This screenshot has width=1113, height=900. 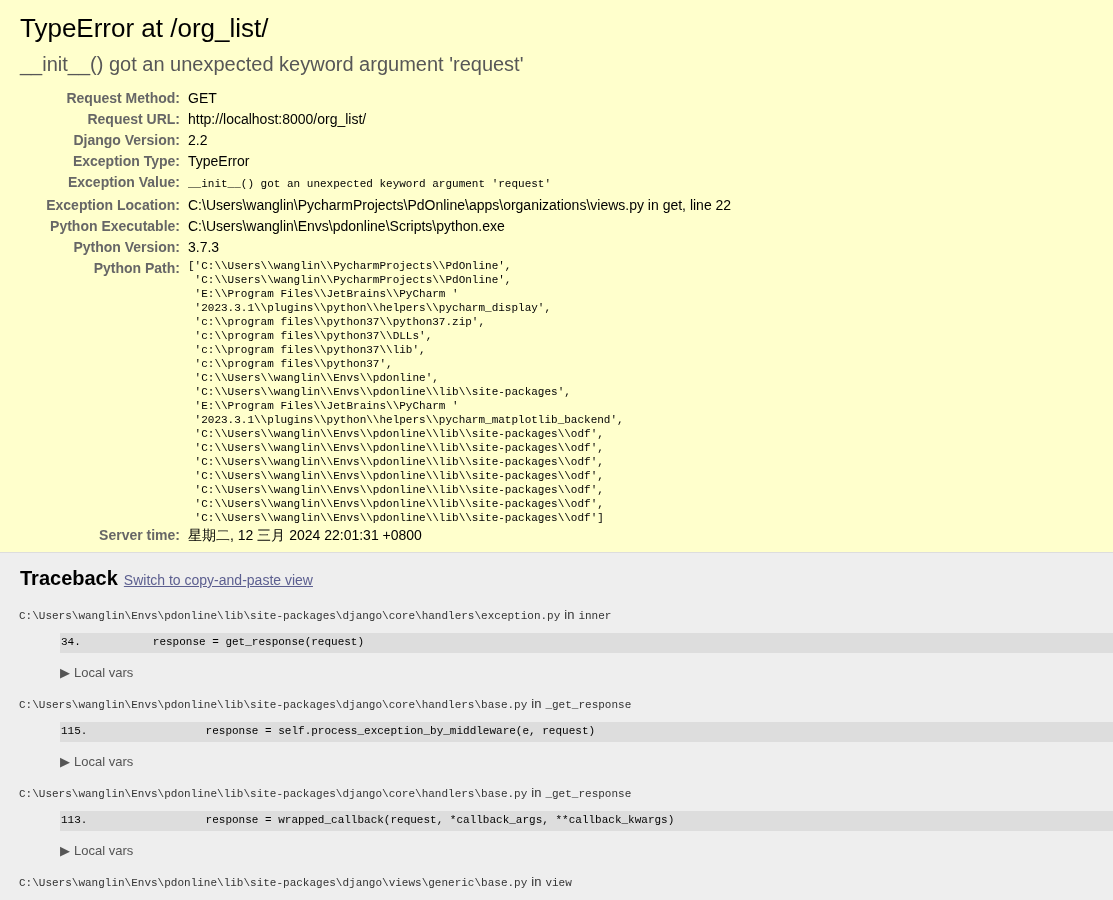 I want to click on meta-label: Request Method:, so click(x=122, y=98).